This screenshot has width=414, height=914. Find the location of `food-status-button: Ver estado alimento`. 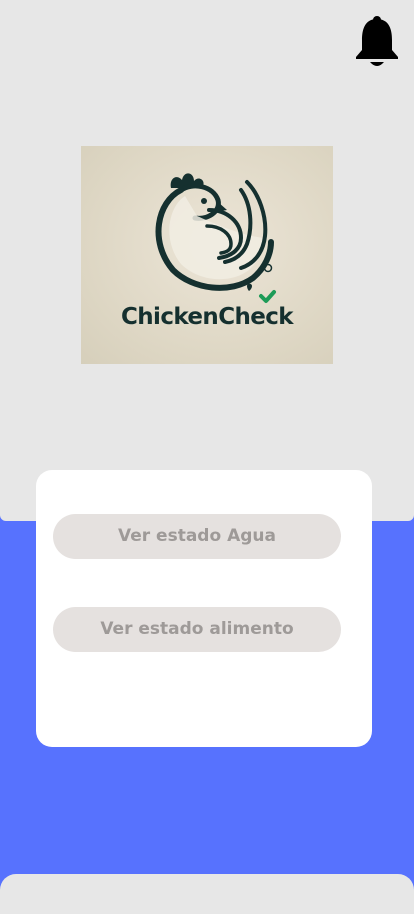

food-status-button: Ver estado alimento is located at coordinates (197, 629).